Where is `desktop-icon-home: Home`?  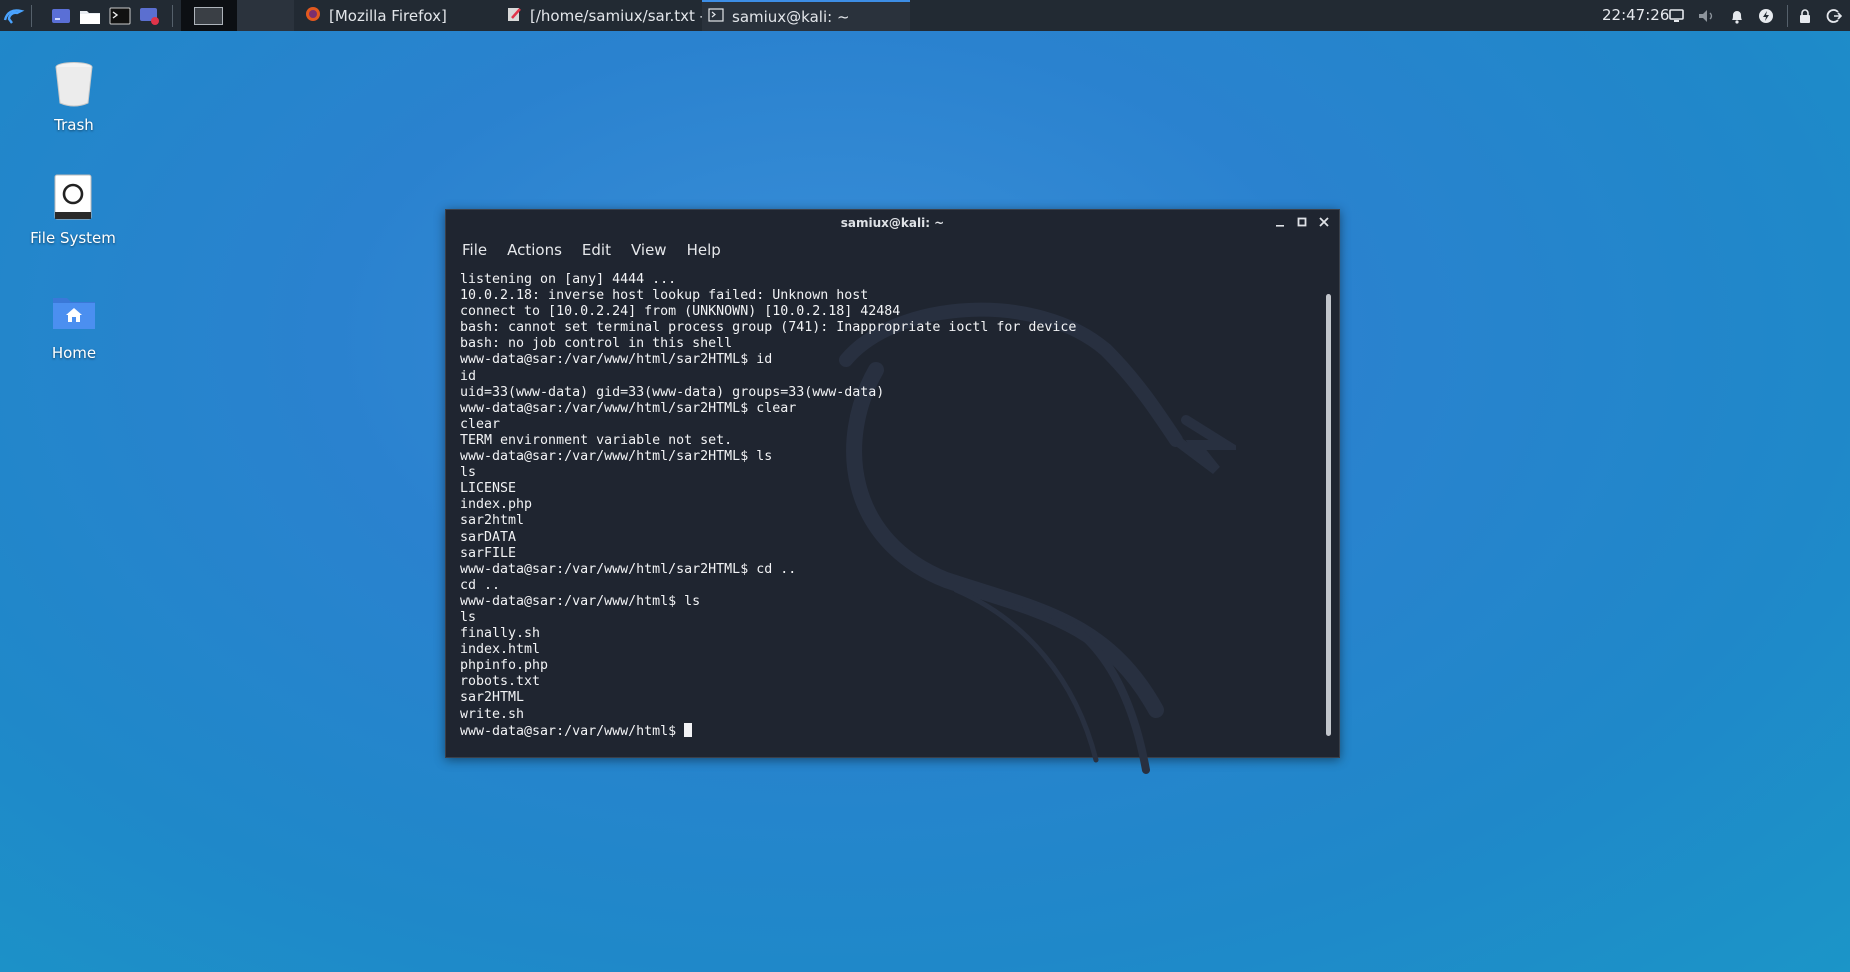 desktop-icon-home: Home is located at coordinates (74, 324).